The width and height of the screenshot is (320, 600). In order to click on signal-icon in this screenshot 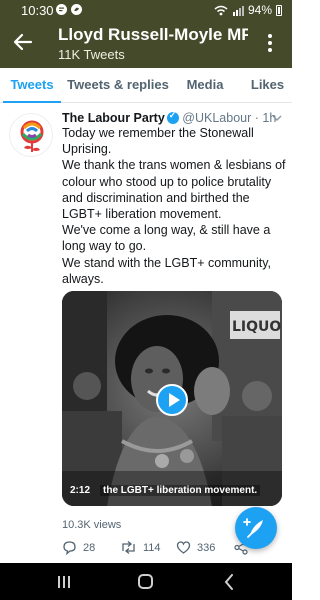, I will do `click(238, 10)`.